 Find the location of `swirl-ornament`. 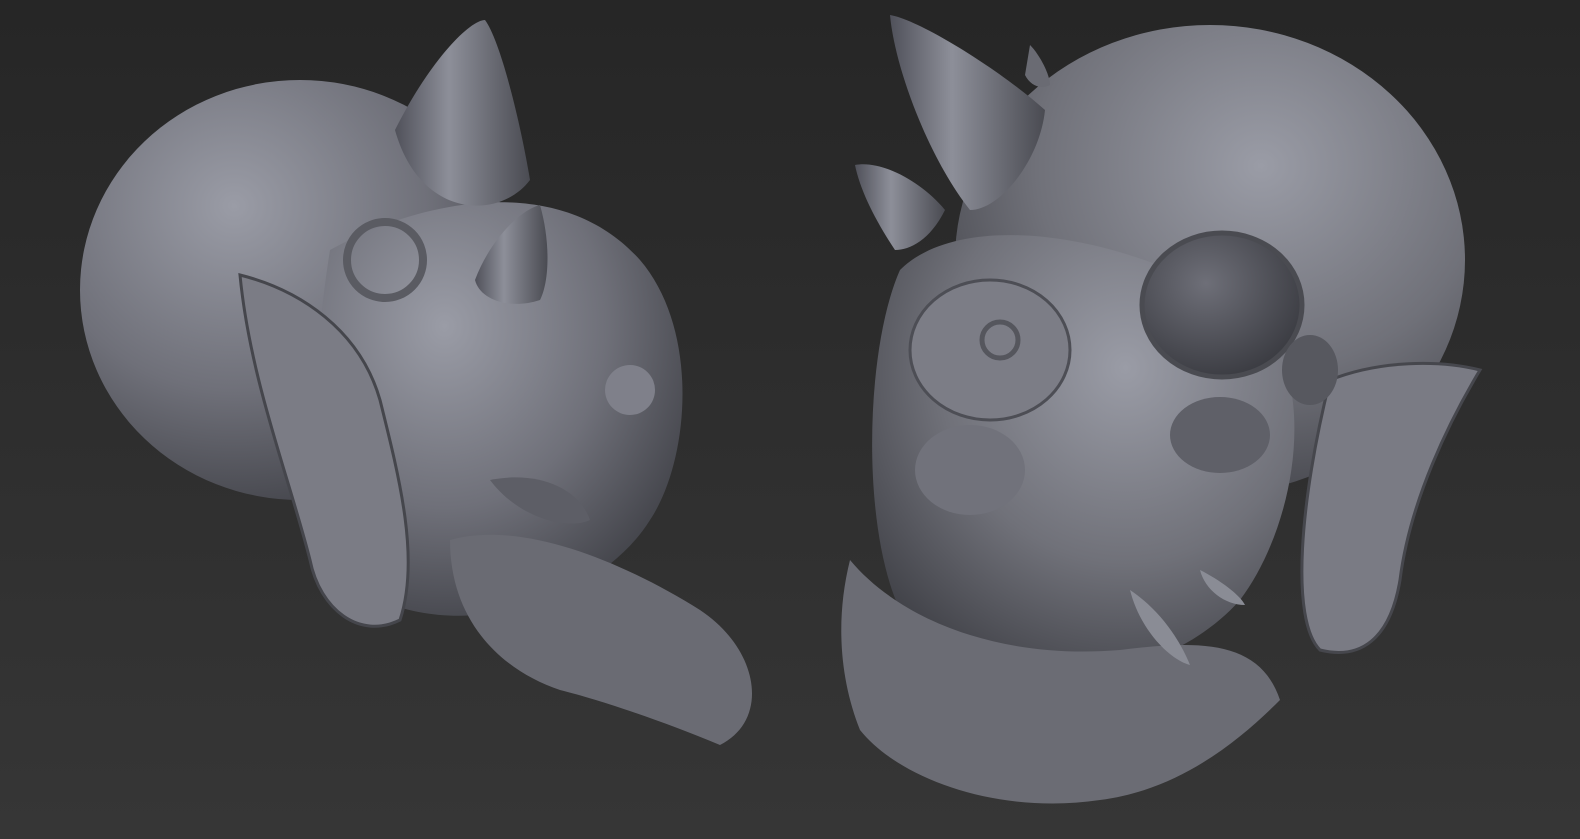

swirl-ornament is located at coordinates (990, 350).